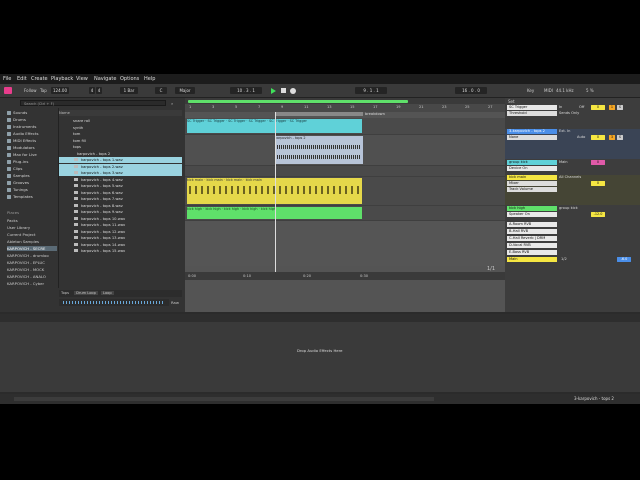  I want to click on quantize-menu: 1 Bar, so click(129, 90).